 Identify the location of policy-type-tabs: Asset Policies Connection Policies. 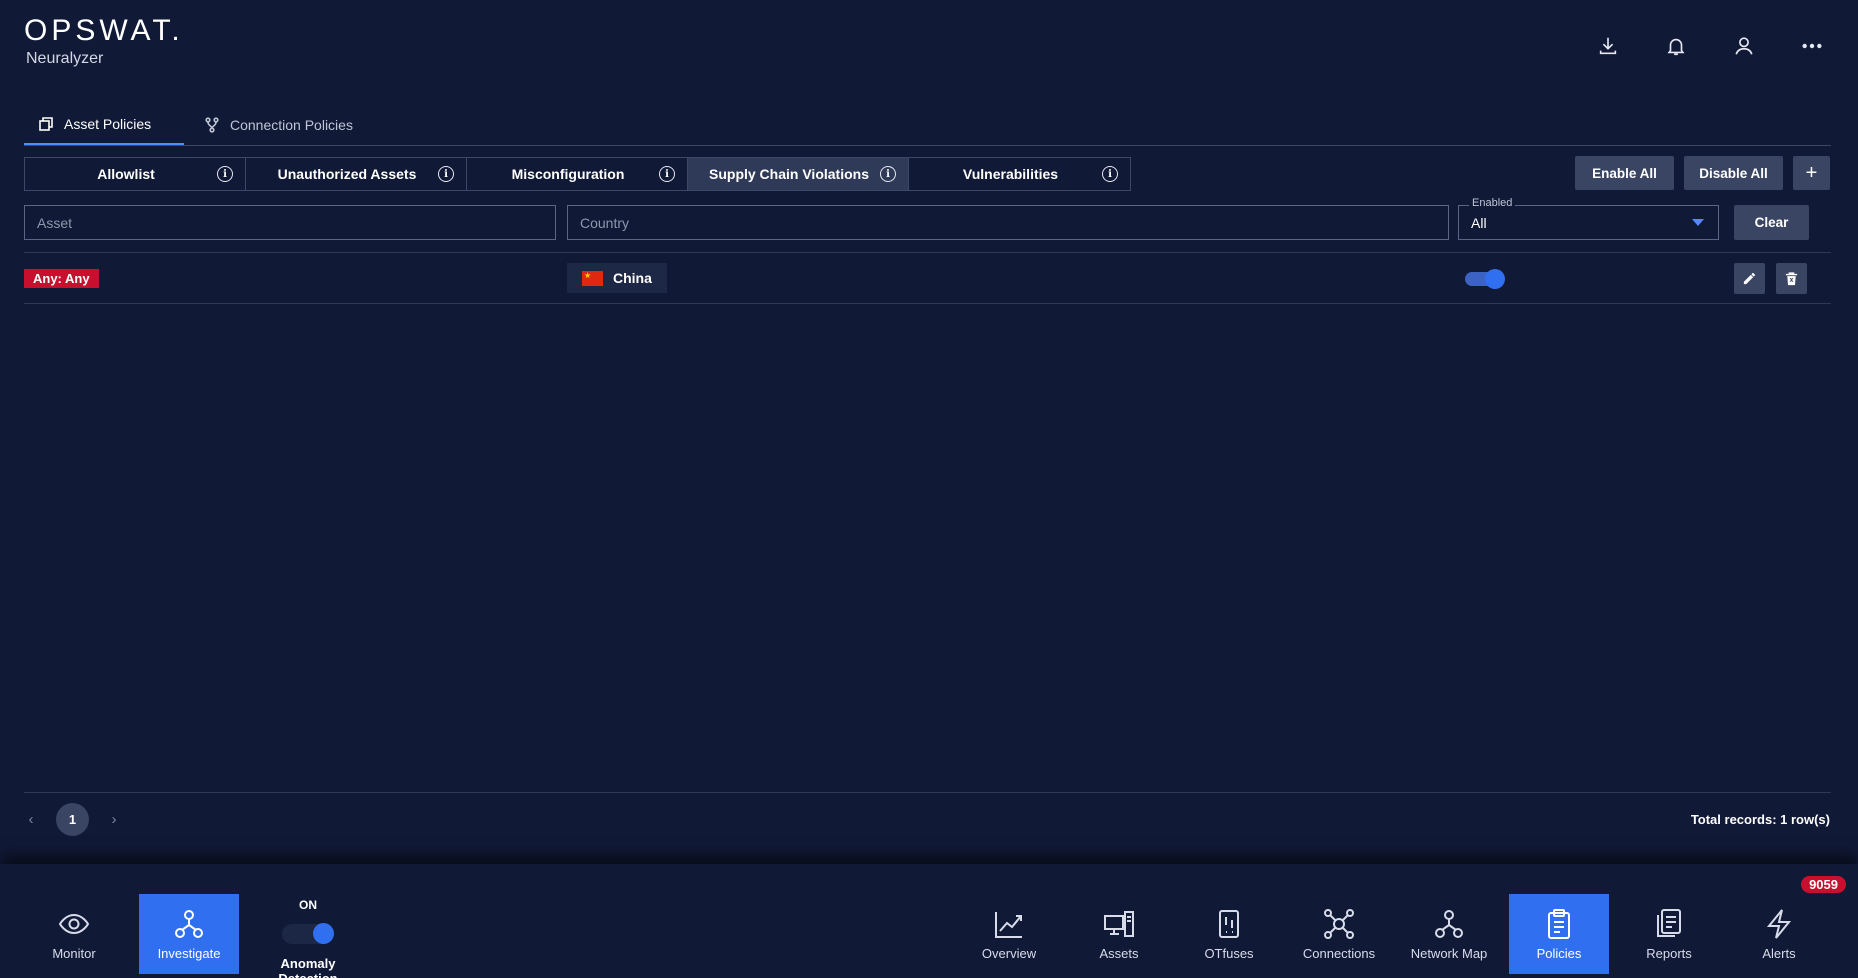
(927, 125).